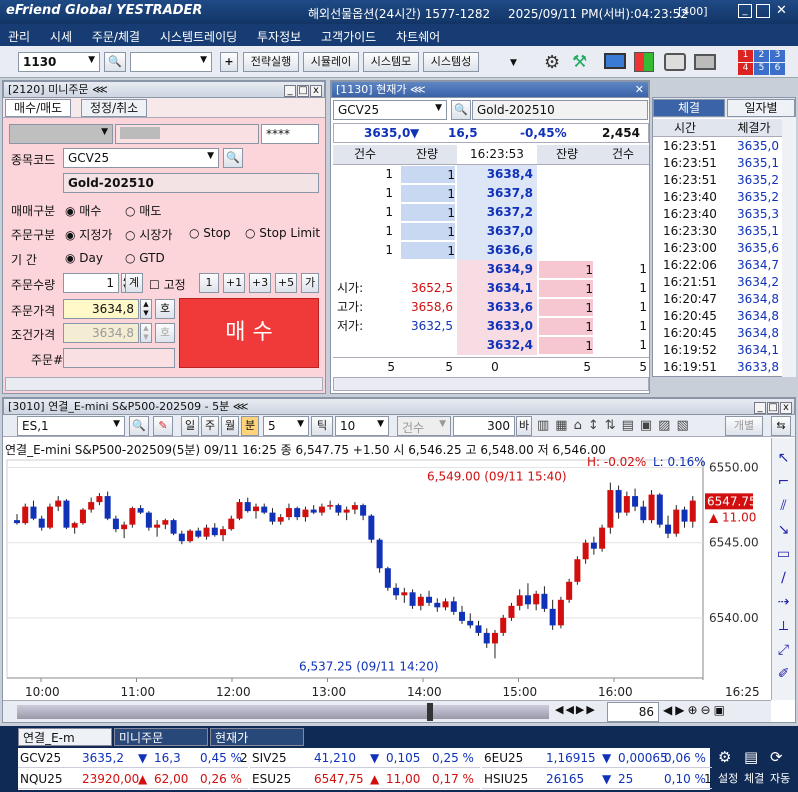 The image size is (798, 792). I want to click on price-input: 3634,8, so click(101, 309).